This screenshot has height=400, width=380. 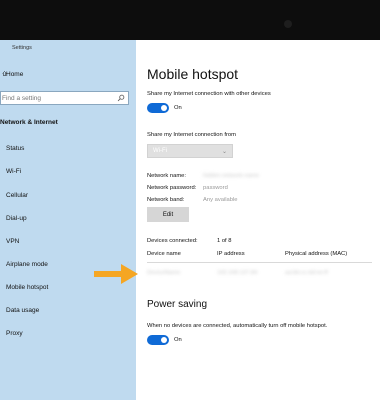 I want to click on mac-address-cell: aa:bb:cc:dd:ee:ff, so click(x=306, y=273).